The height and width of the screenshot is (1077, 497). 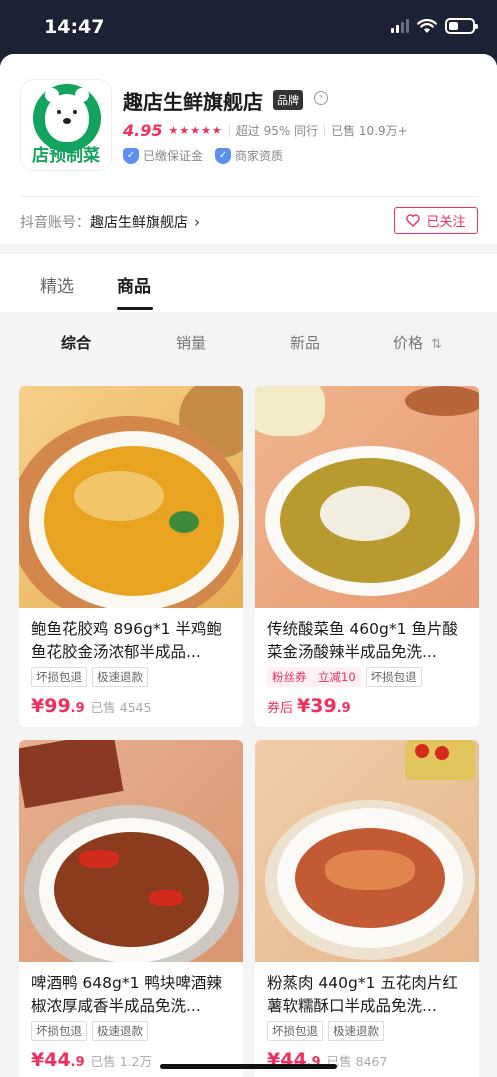 What do you see at coordinates (74, 27) in the screenshot?
I see `status-time: 14:47` at bounding box center [74, 27].